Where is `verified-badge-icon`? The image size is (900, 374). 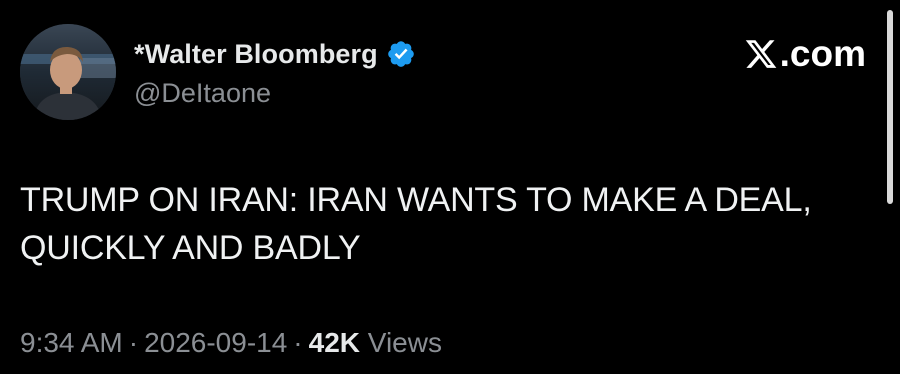
verified-badge-icon is located at coordinates (401, 54).